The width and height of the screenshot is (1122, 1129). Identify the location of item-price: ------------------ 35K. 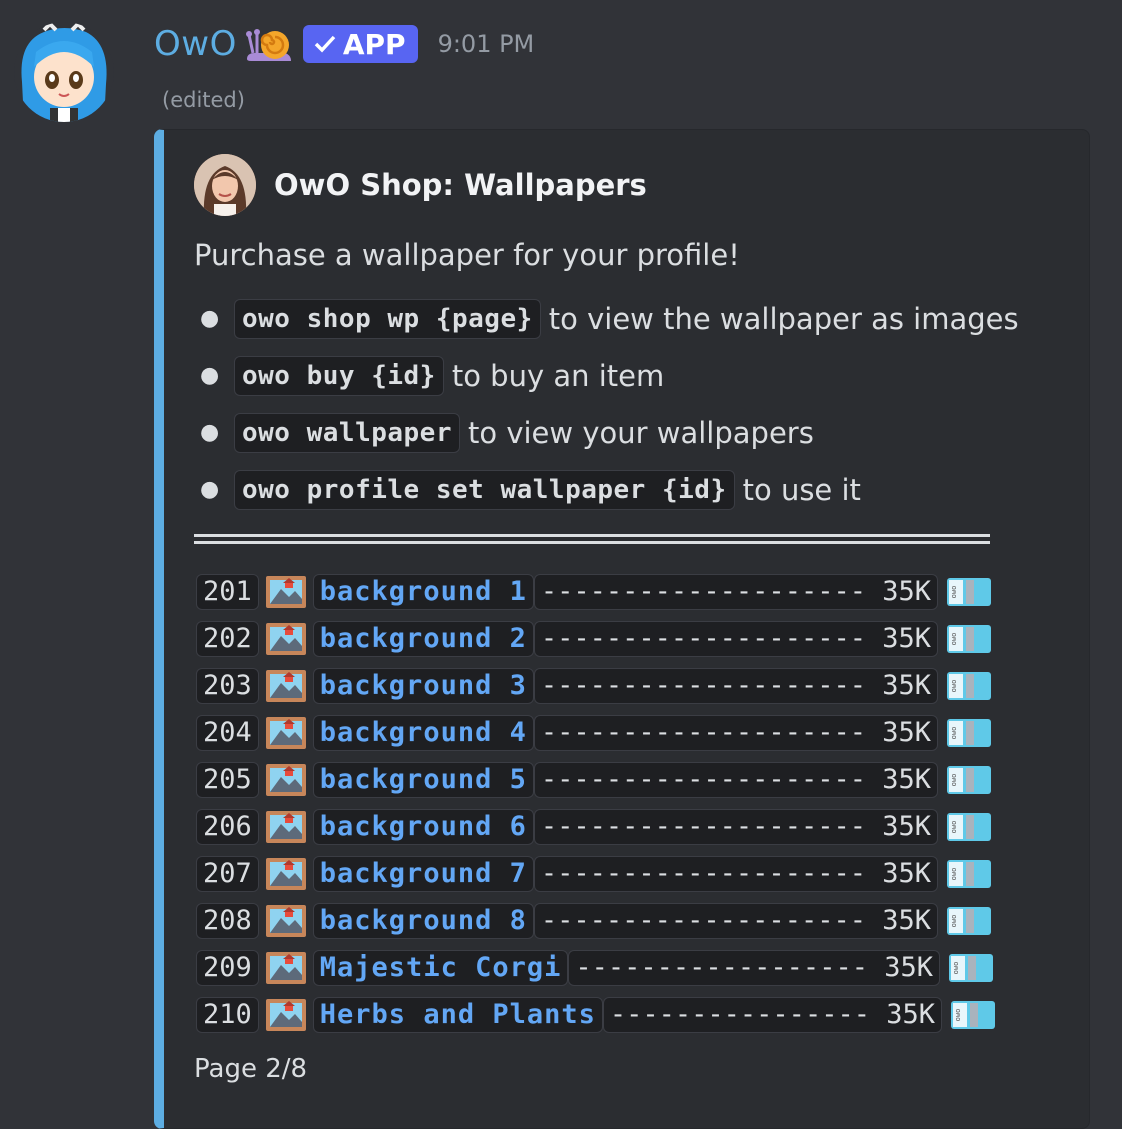
(754, 967).